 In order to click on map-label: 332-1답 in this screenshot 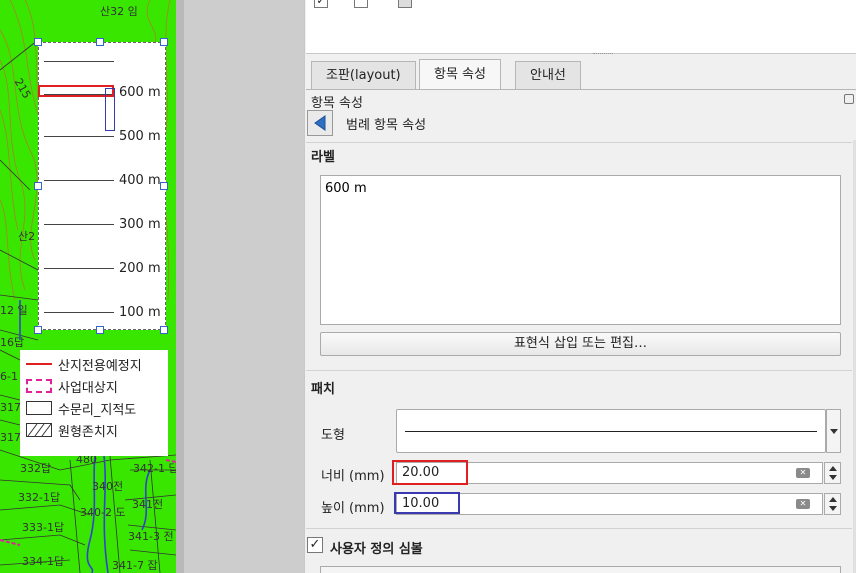, I will do `click(39, 497)`.